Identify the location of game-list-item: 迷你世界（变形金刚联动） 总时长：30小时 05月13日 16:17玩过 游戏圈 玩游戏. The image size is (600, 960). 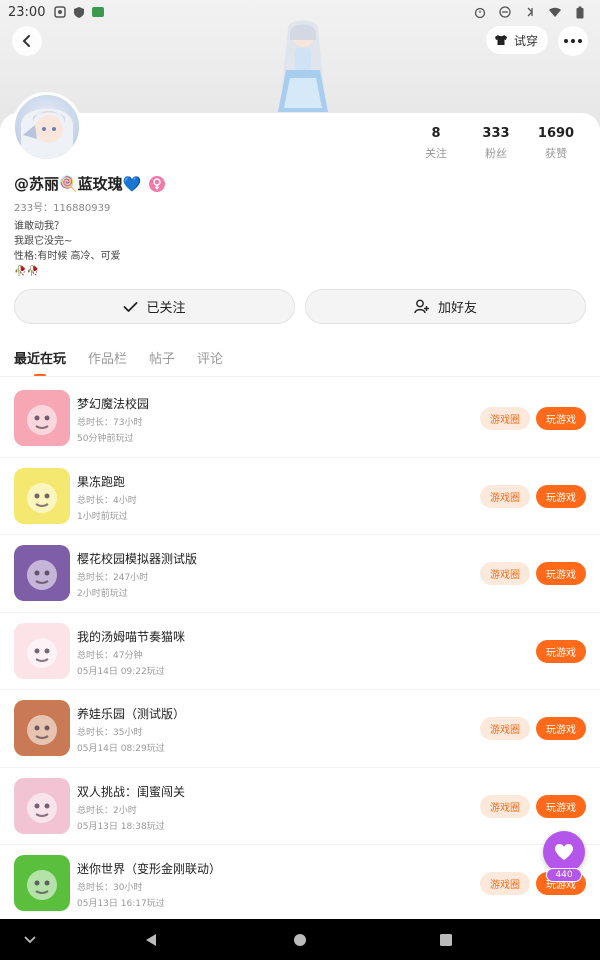
(300, 884).